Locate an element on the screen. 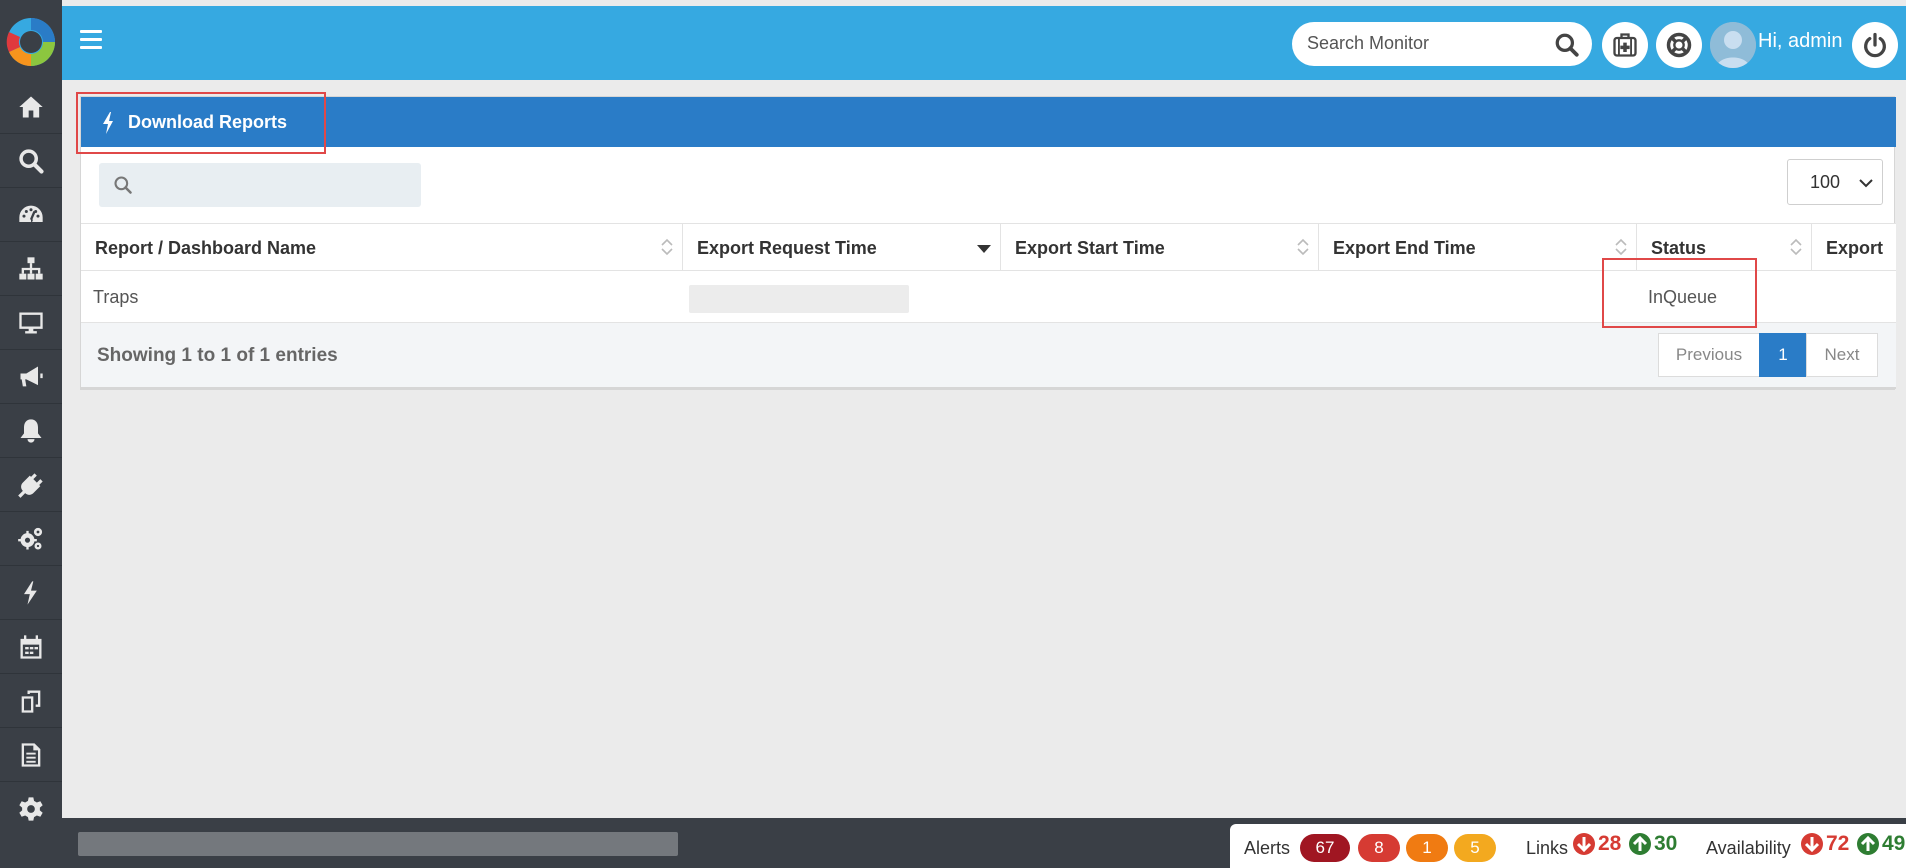  menu-toggle-icon is located at coordinates (91, 42).